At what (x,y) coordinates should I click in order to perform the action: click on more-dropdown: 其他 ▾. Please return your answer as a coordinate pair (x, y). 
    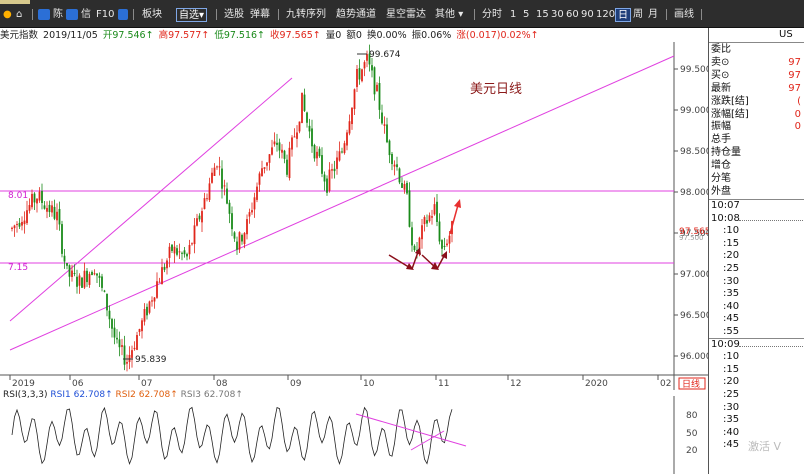
    Looking at the image, I should click on (449, 15).